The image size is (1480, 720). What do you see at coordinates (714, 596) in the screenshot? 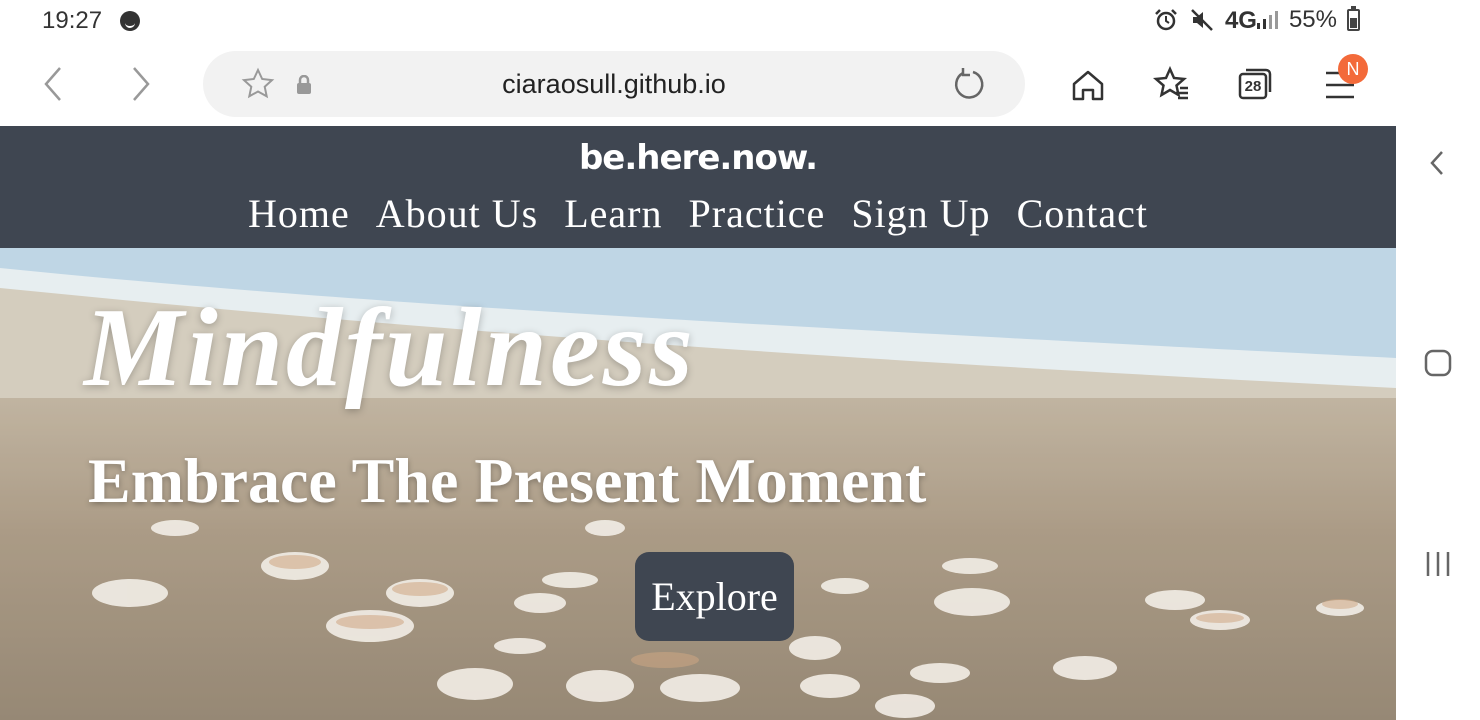
I see `explore-button: Explore` at bounding box center [714, 596].